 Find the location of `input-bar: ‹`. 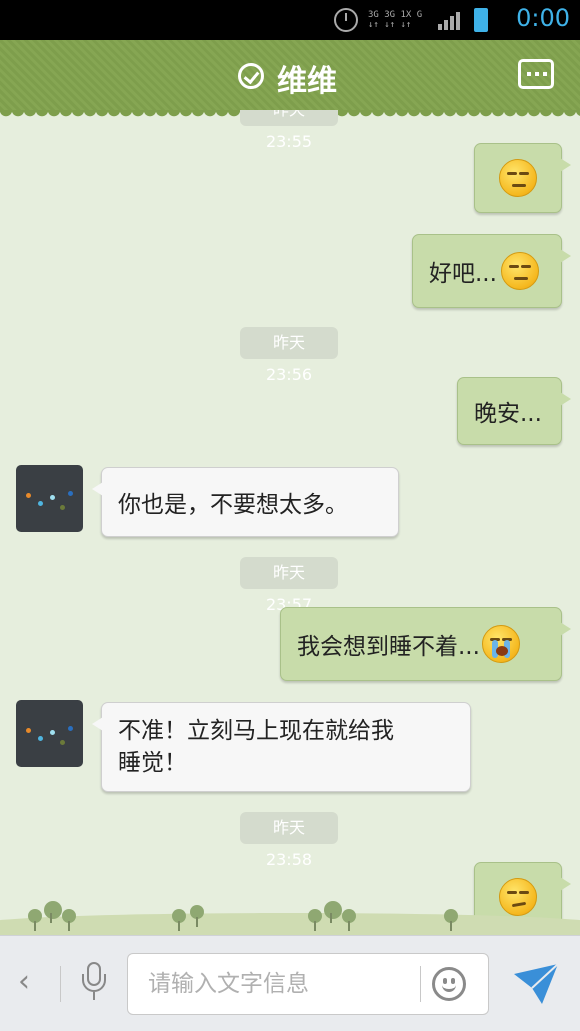

input-bar: ‹ is located at coordinates (290, 983).